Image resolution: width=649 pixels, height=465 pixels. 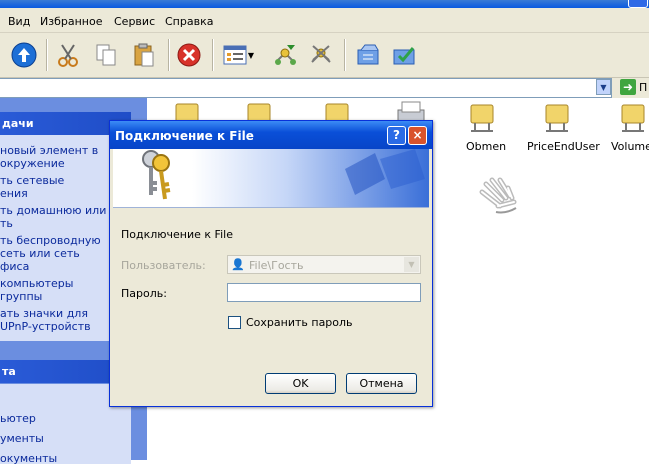 I want to click on views-button: ▼, so click(x=238, y=55).